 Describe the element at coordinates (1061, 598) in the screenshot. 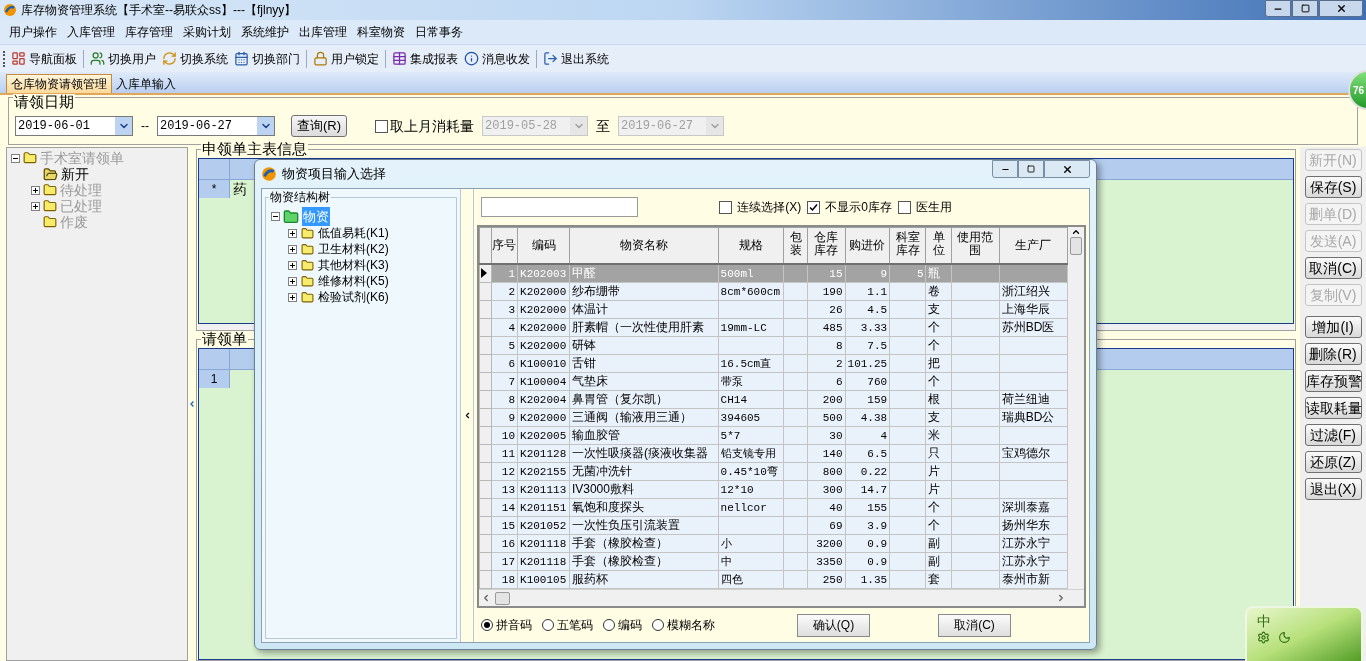

I see `scroll-right-icon` at that location.